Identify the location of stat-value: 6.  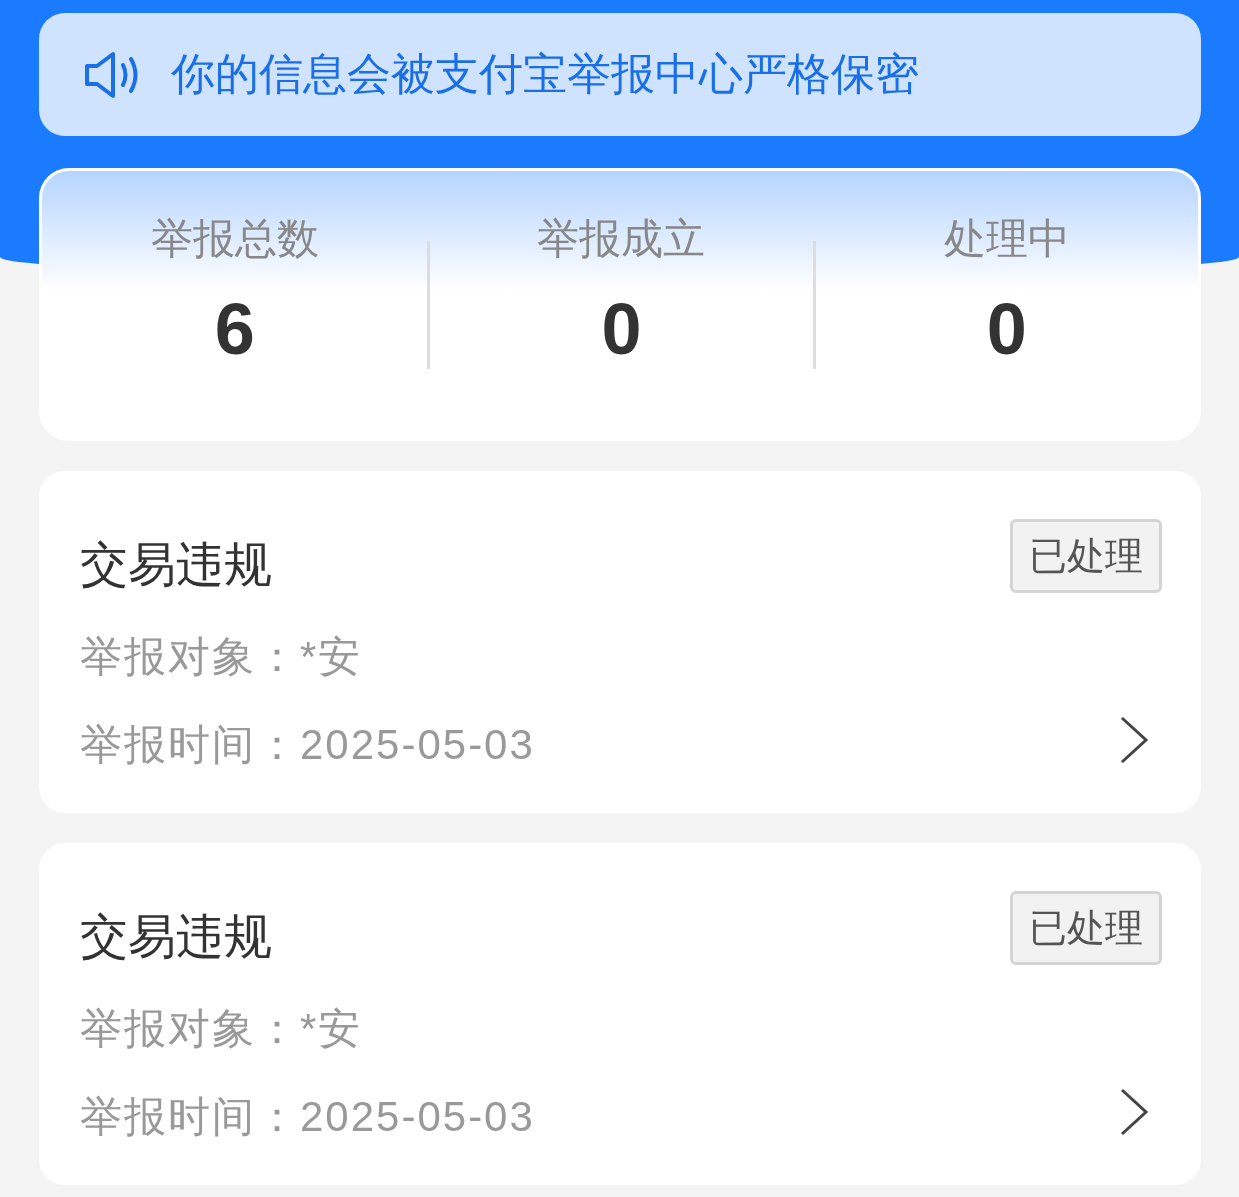
(234, 329).